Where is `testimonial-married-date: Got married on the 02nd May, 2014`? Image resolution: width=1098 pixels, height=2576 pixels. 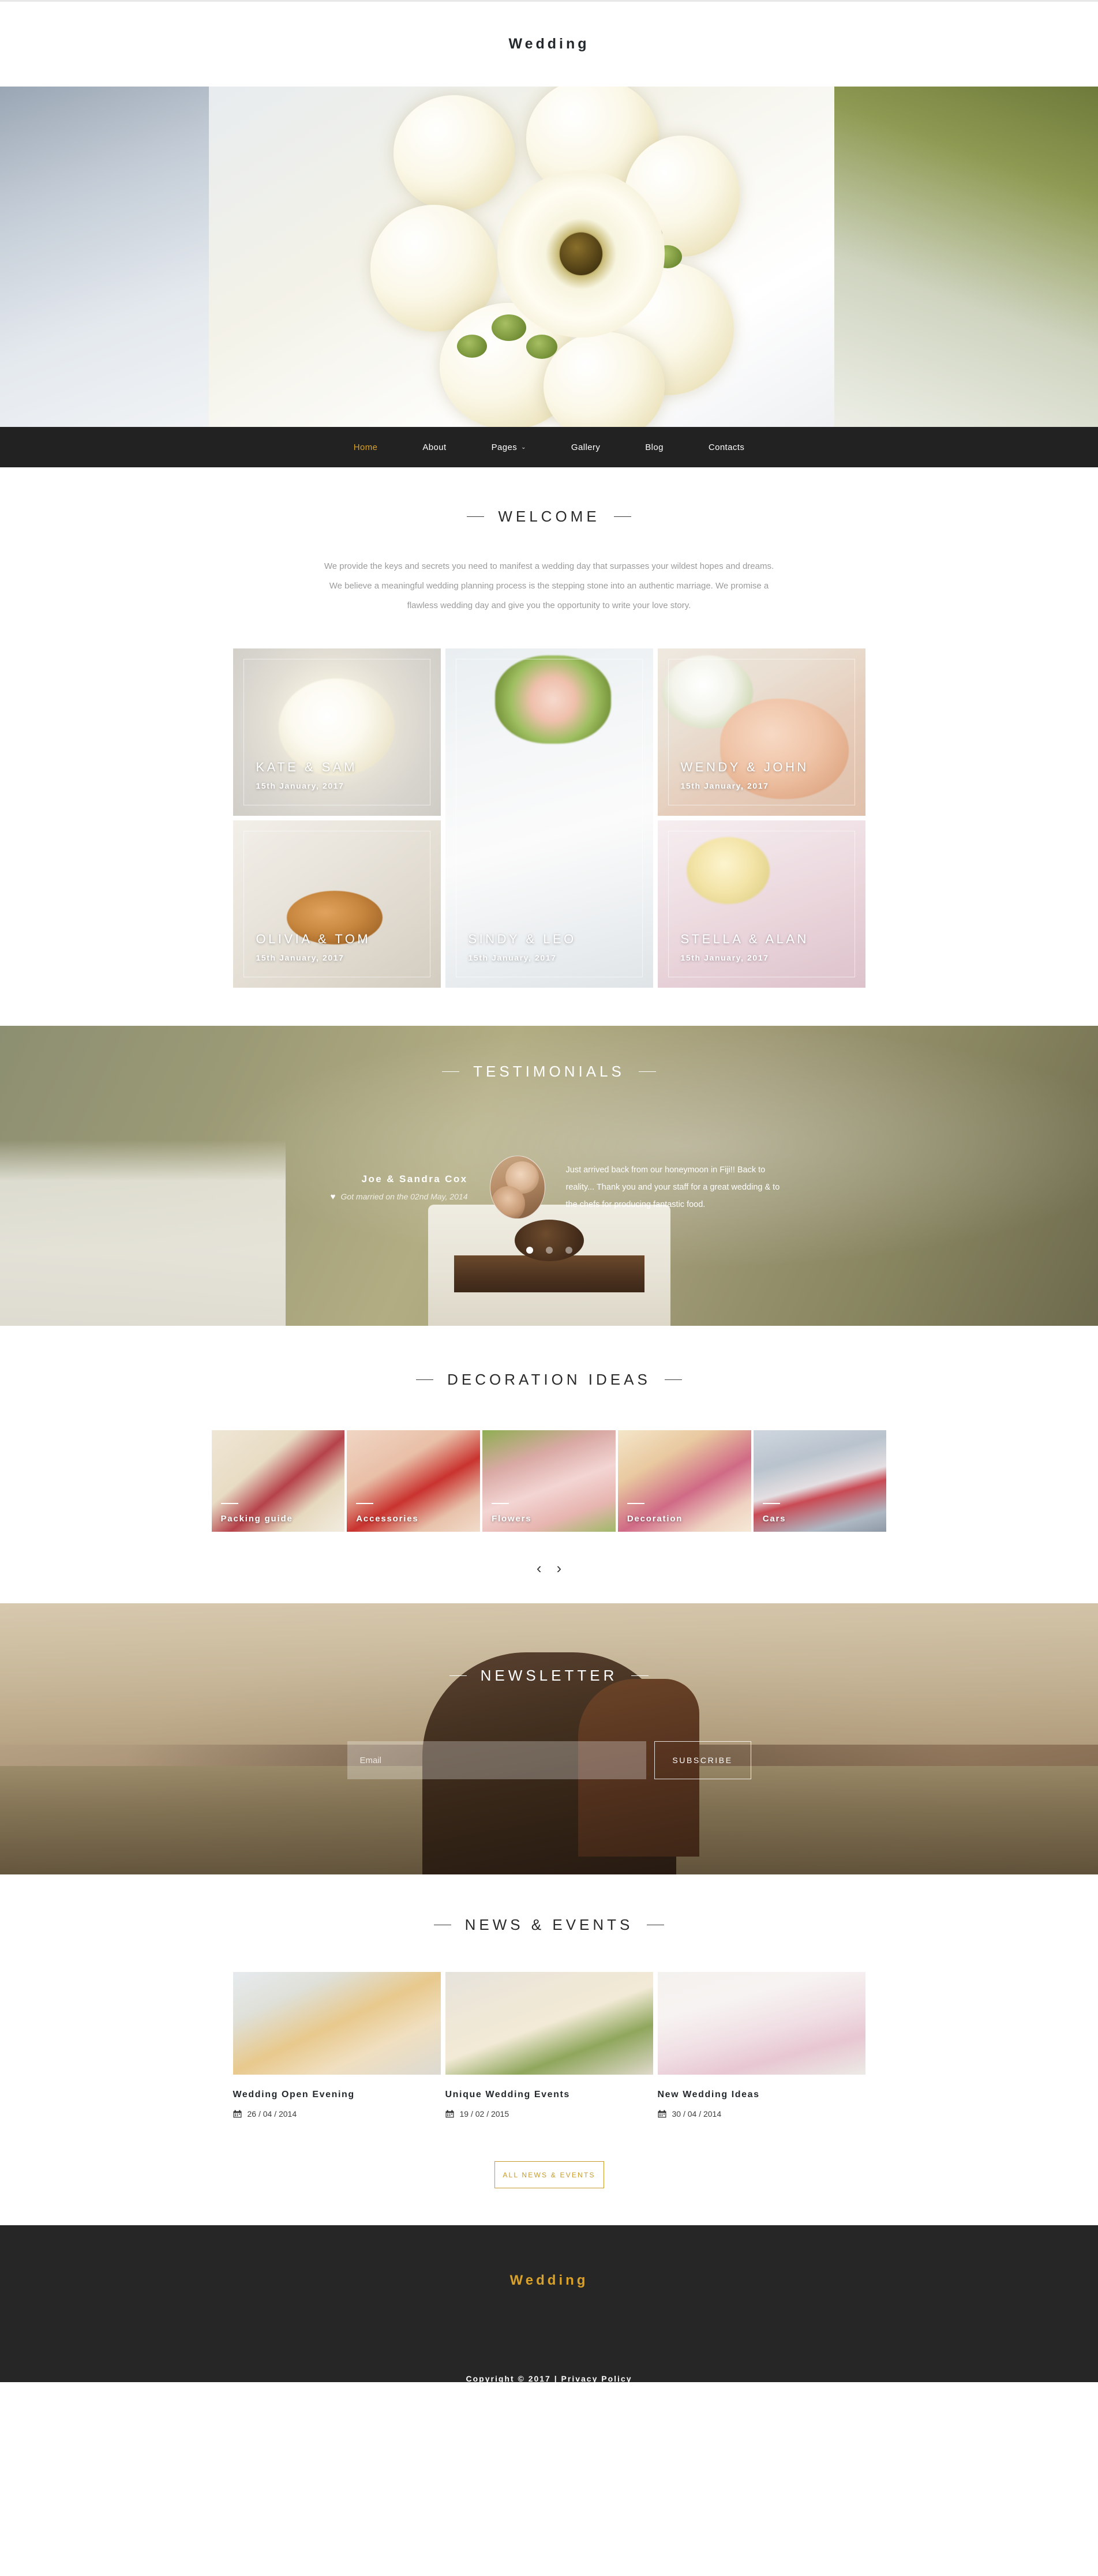 testimonial-married-date: Got married on the 02nd May, 2014 is located at coordinates (404, 1197).